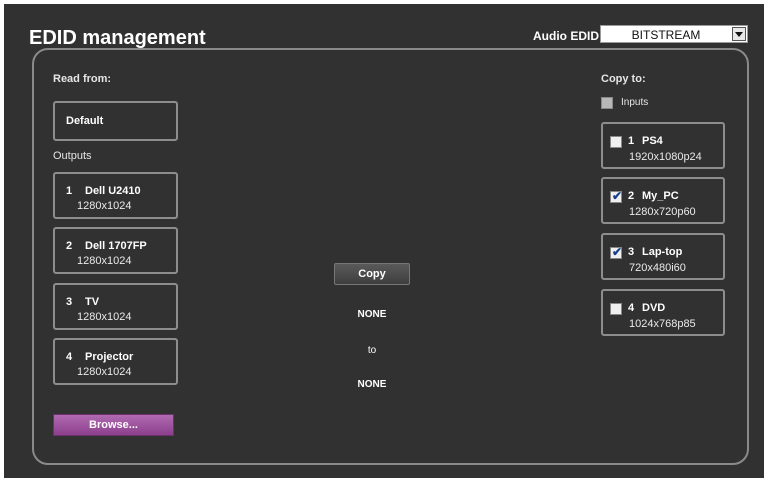 The width and height of the screenshot is (767, 481). I want to click on audio-edid-label: Audio EDID, so click(566, 36).